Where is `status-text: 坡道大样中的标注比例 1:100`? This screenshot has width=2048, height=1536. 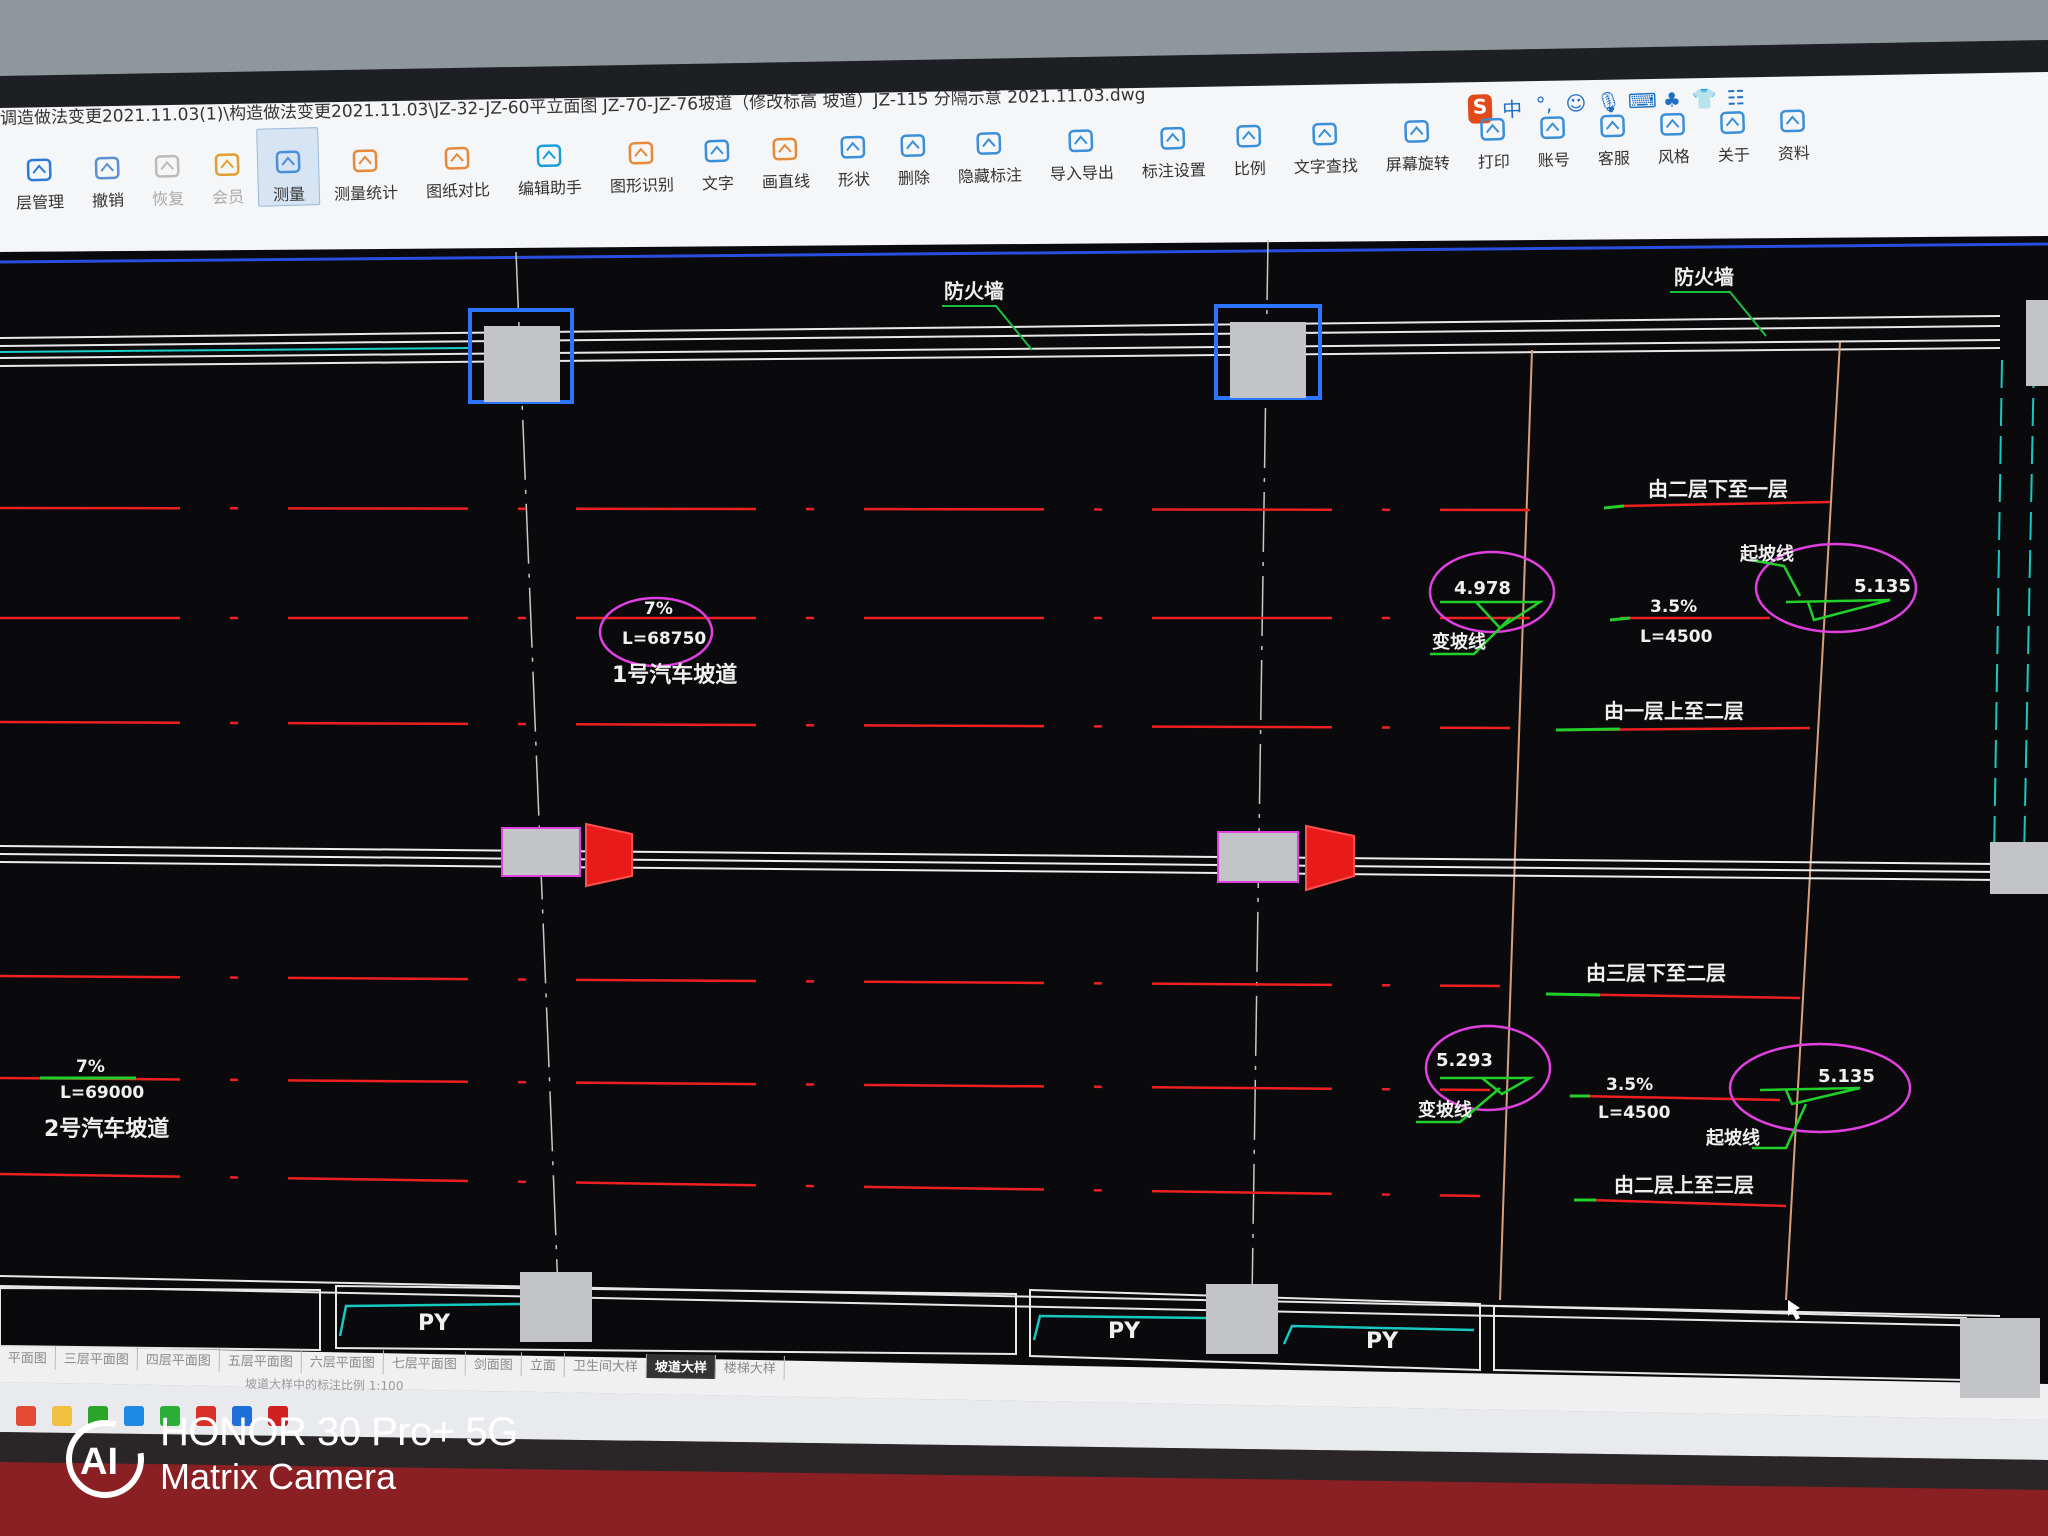 status-text: 坡道大样中的标注比例 1:100 is located at coordinates (324, 1385).